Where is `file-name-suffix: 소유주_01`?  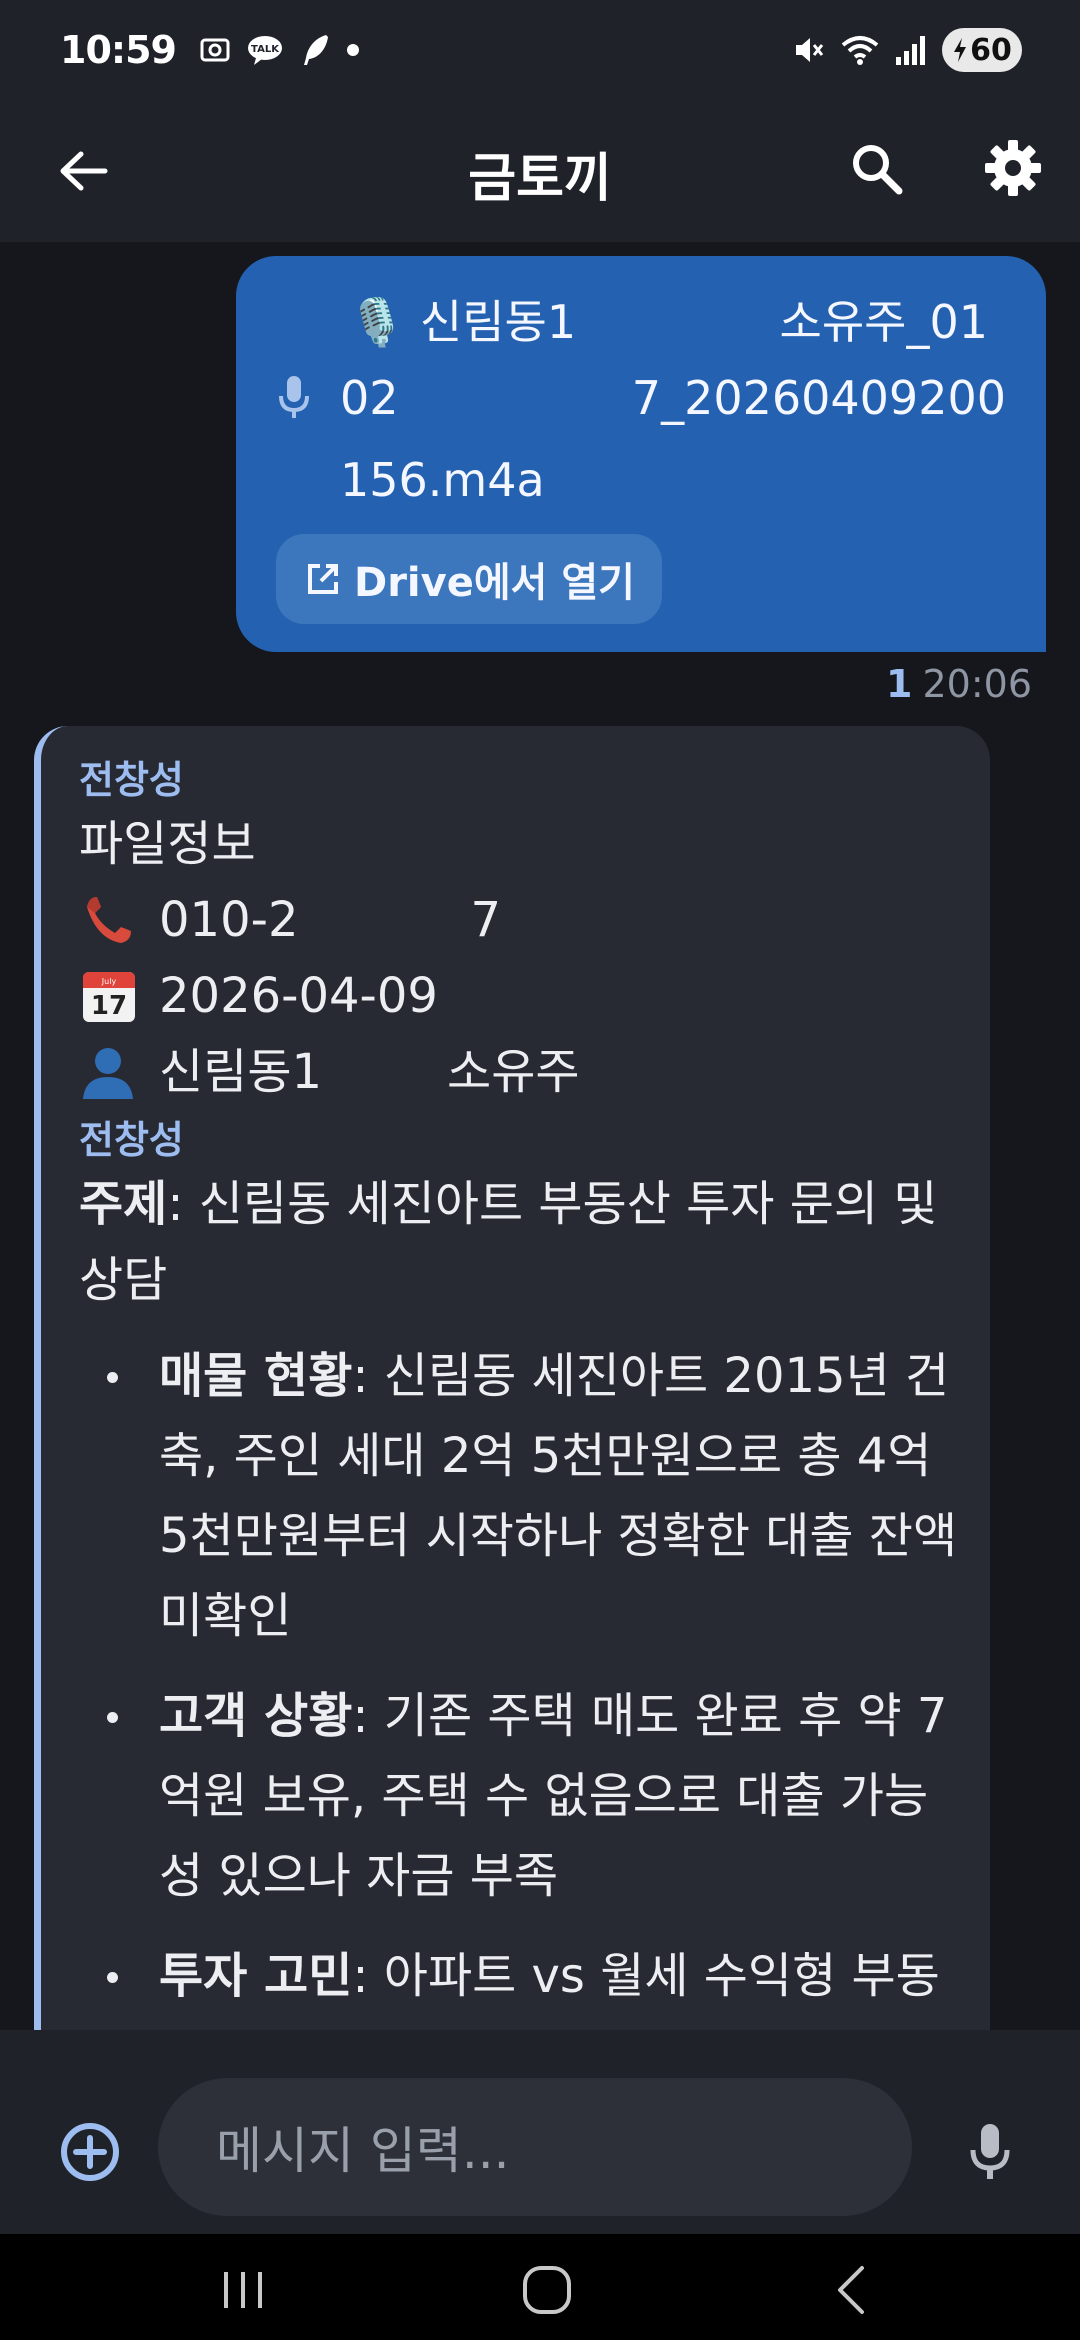 file-name-suffix: 소유주_01 is located at coordinates (884, 322).